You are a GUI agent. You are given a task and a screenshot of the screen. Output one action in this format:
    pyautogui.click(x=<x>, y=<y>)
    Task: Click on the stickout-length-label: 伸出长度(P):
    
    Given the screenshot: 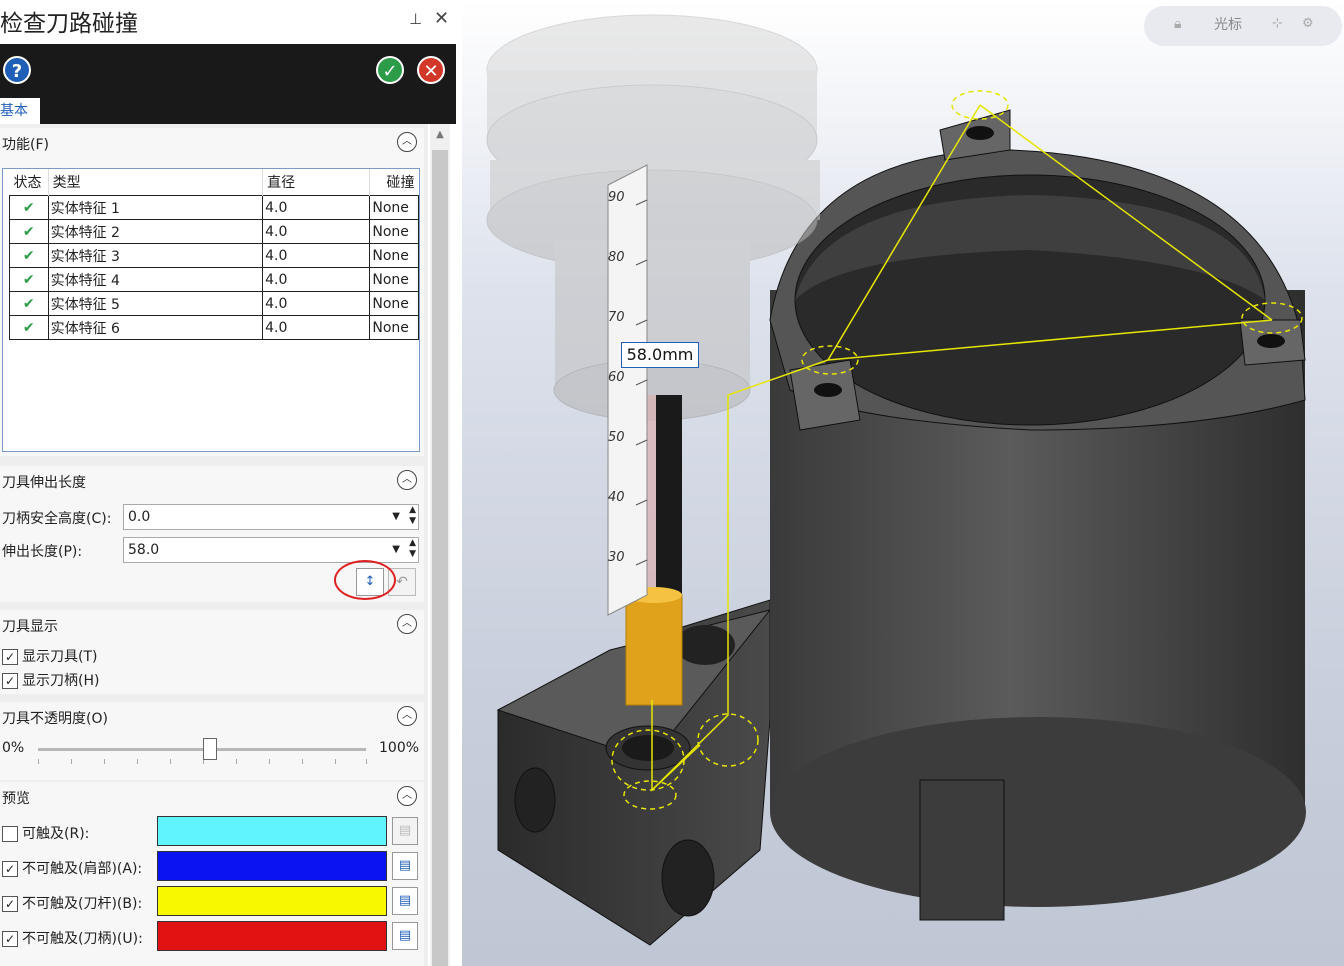 What is the action you would take?
    pyautogui.click(x=42, y=552)
    